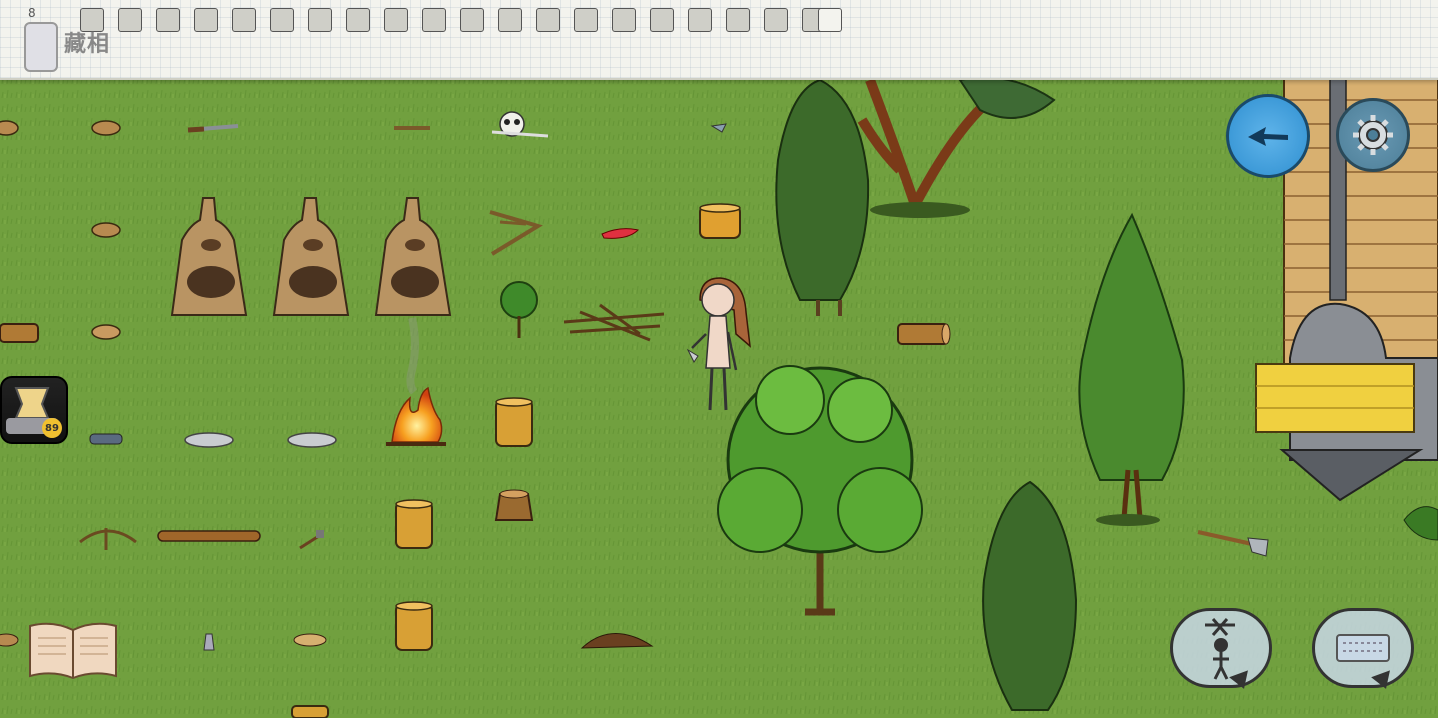 The height and width of the screenshot is (718, 1438). Describe the element at coordinates (310, 640) in the screenshot. I see `flat-bread` at that location.